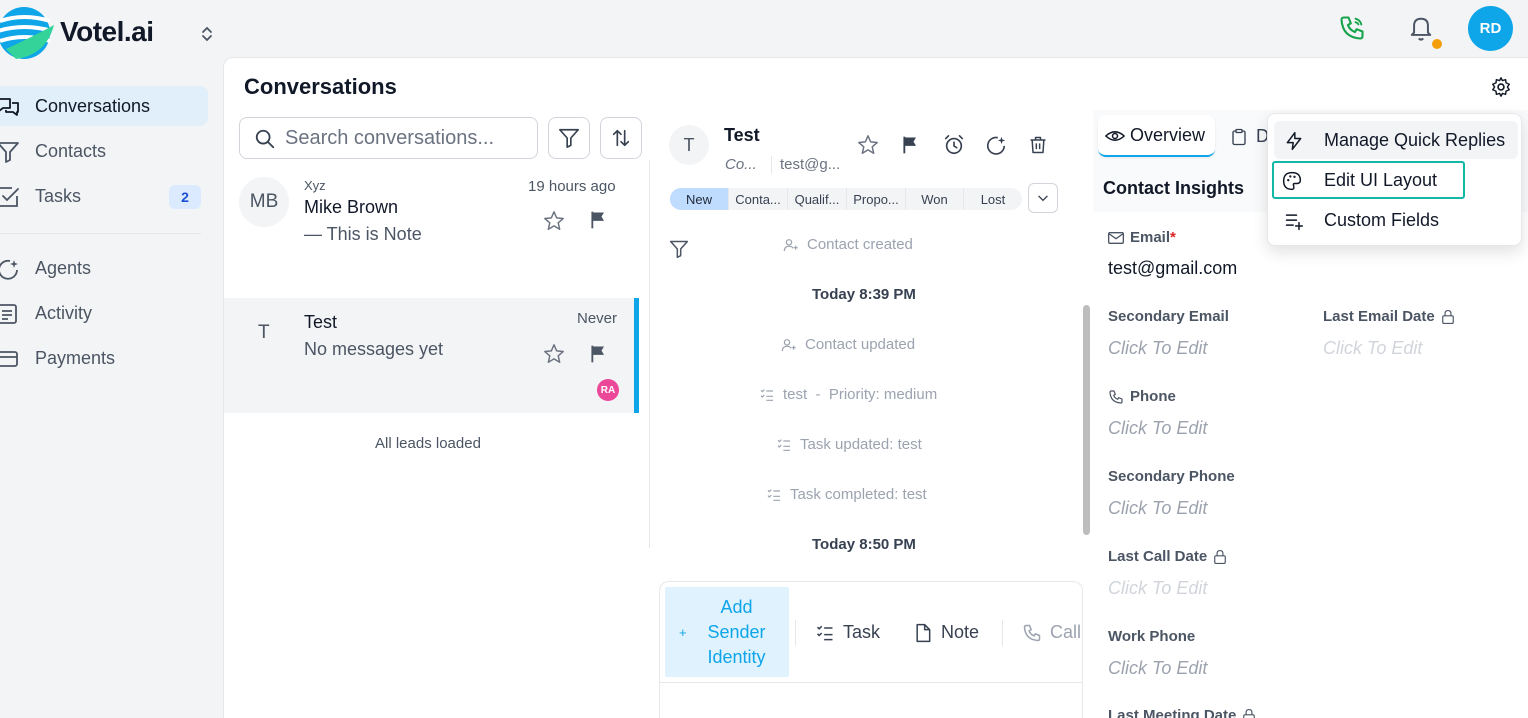 This screenshot has width=1528, height=718. Describe the element at coordinates (264, 202) in the screenshot. I see `contact-avatar: MB` at that location.